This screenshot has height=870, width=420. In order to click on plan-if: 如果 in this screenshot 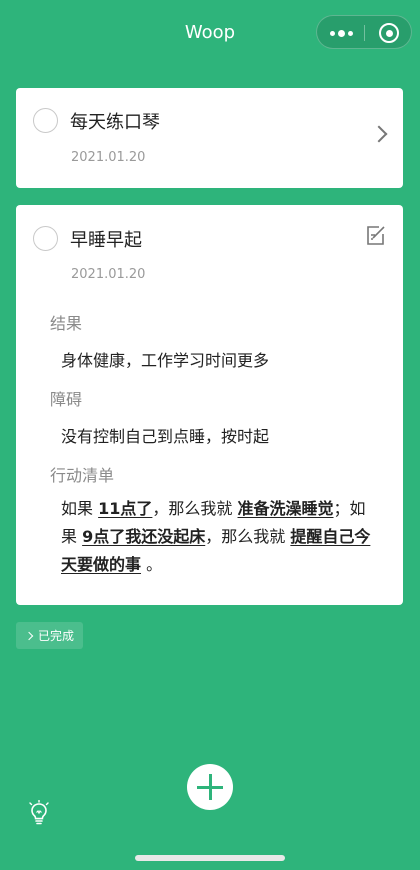, I will do `click(77, 508)`.